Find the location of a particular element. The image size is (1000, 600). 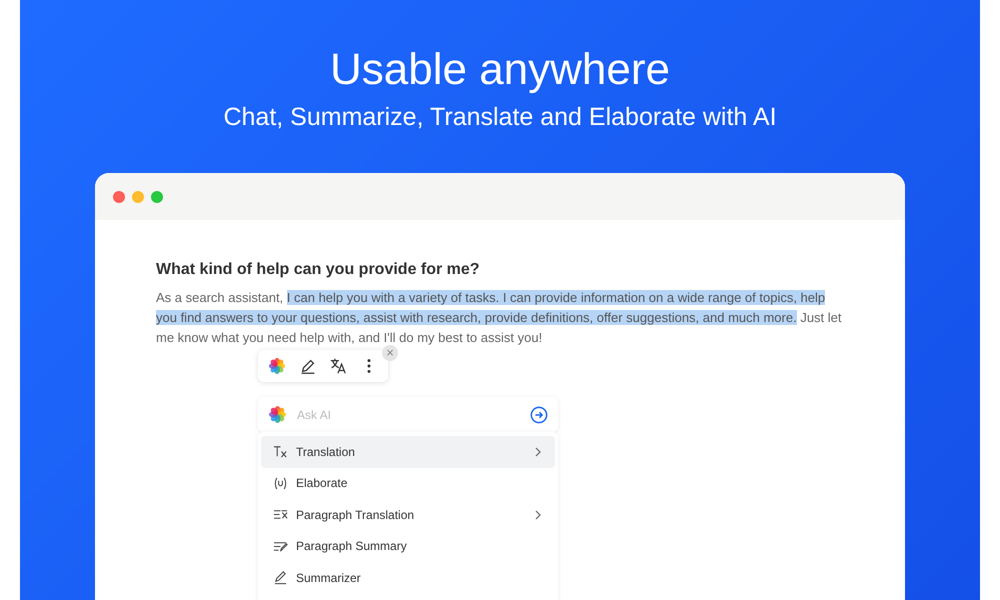

menu-item: Translation is located at coordinates (408, 452).